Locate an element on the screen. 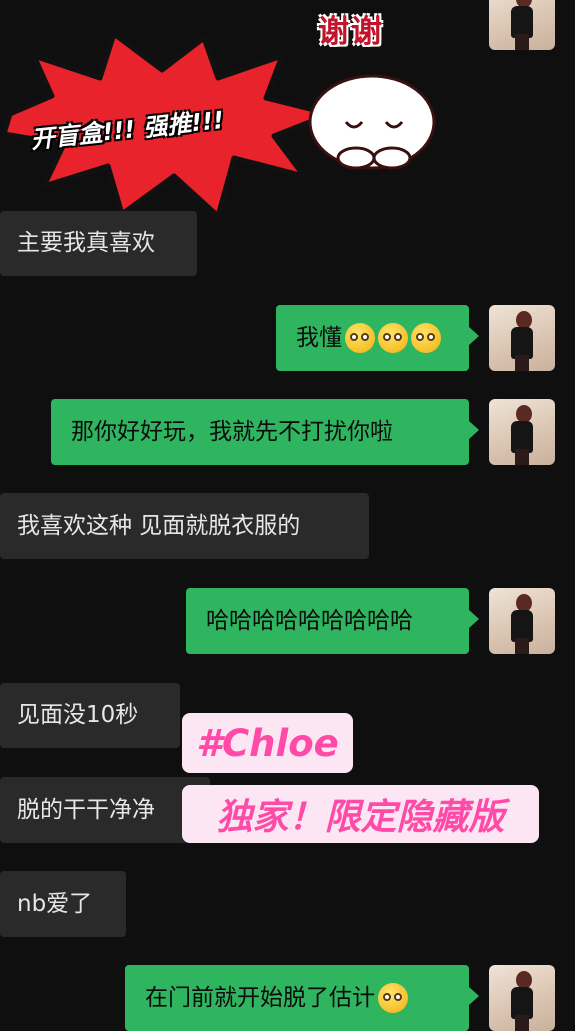  hashtag-overlay: #Chloe is located at coordinates (267, 743).